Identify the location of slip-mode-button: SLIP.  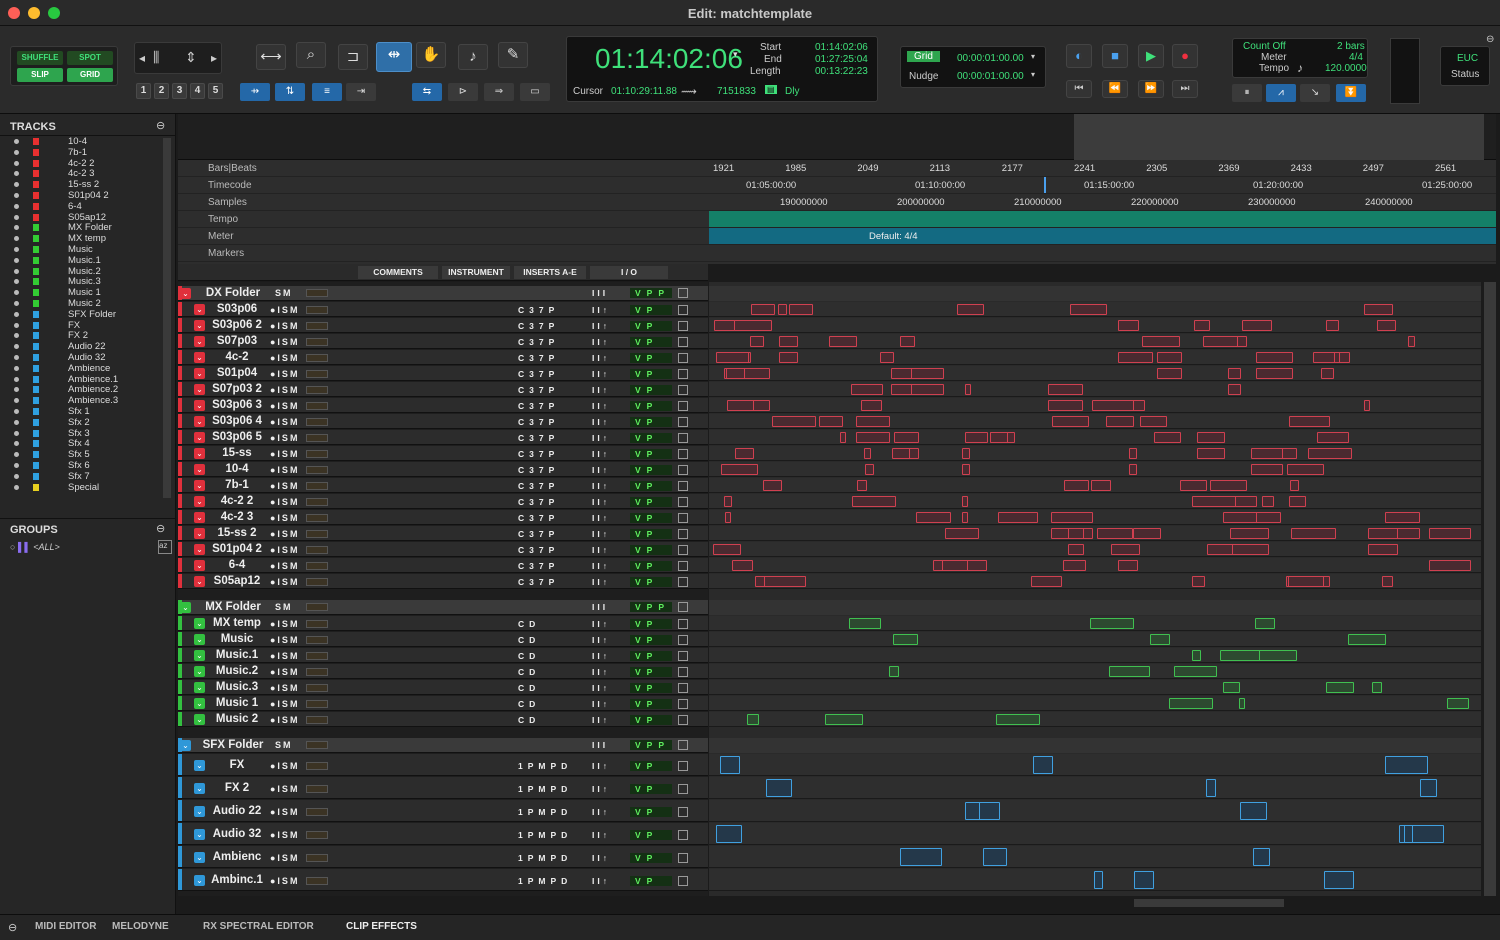
(40, 75).